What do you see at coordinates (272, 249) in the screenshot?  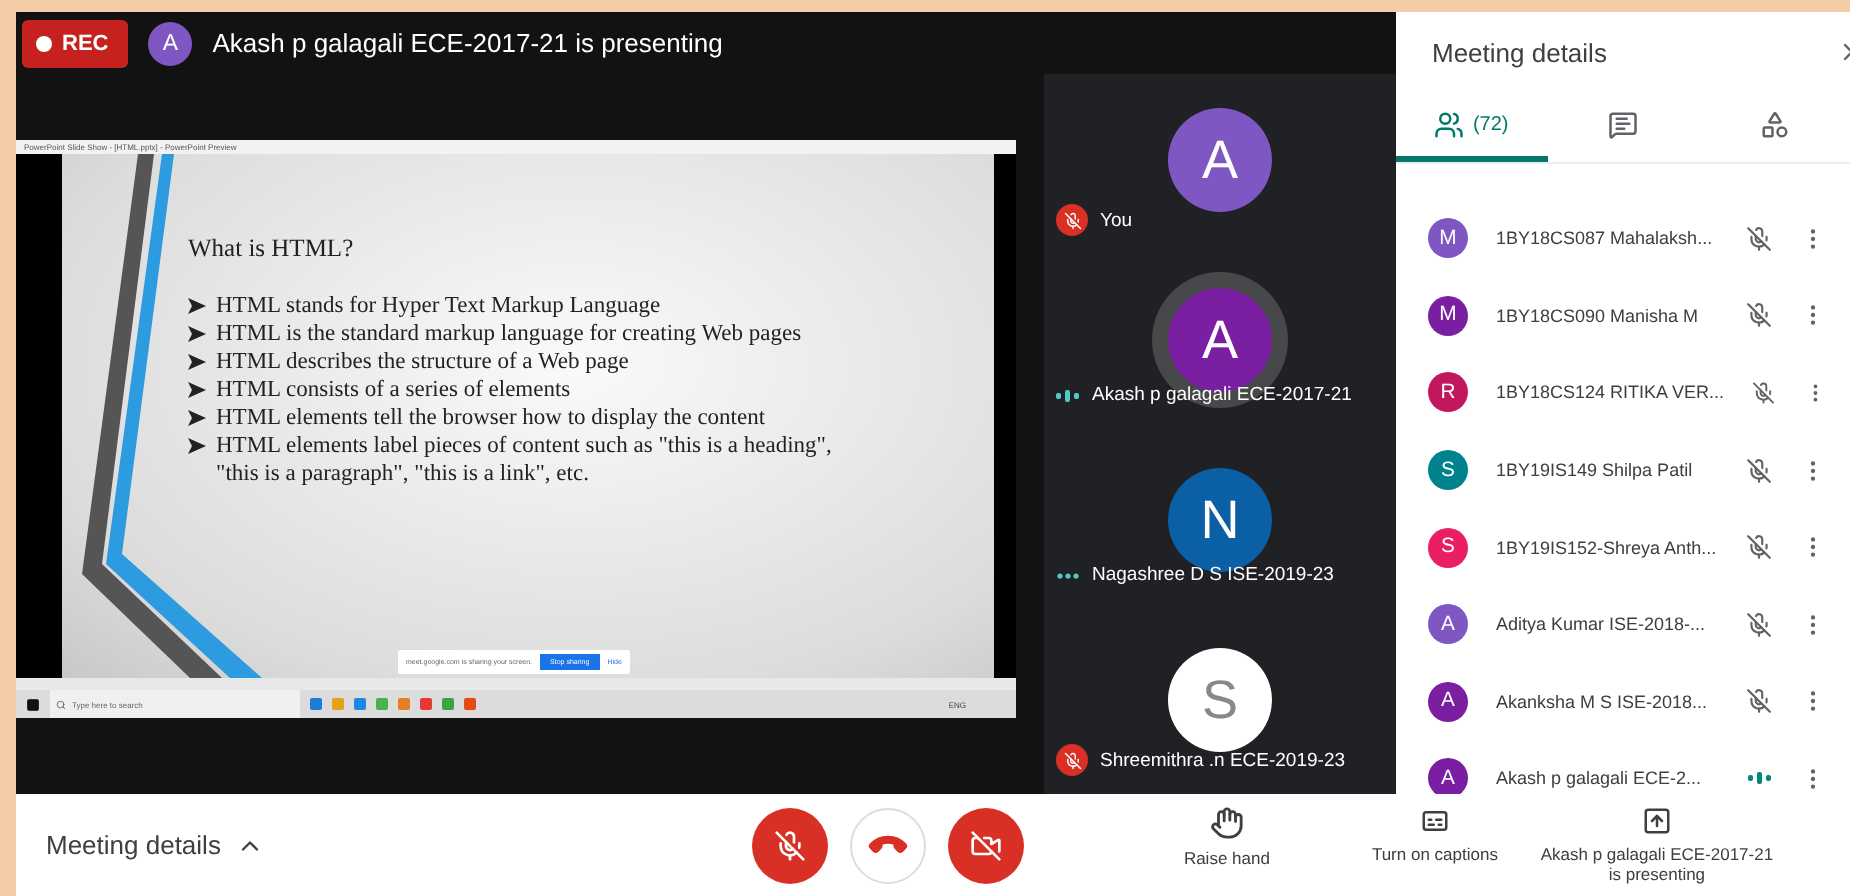 I see `slide-heading: What is HTML?` at bounding box center [272, 249].